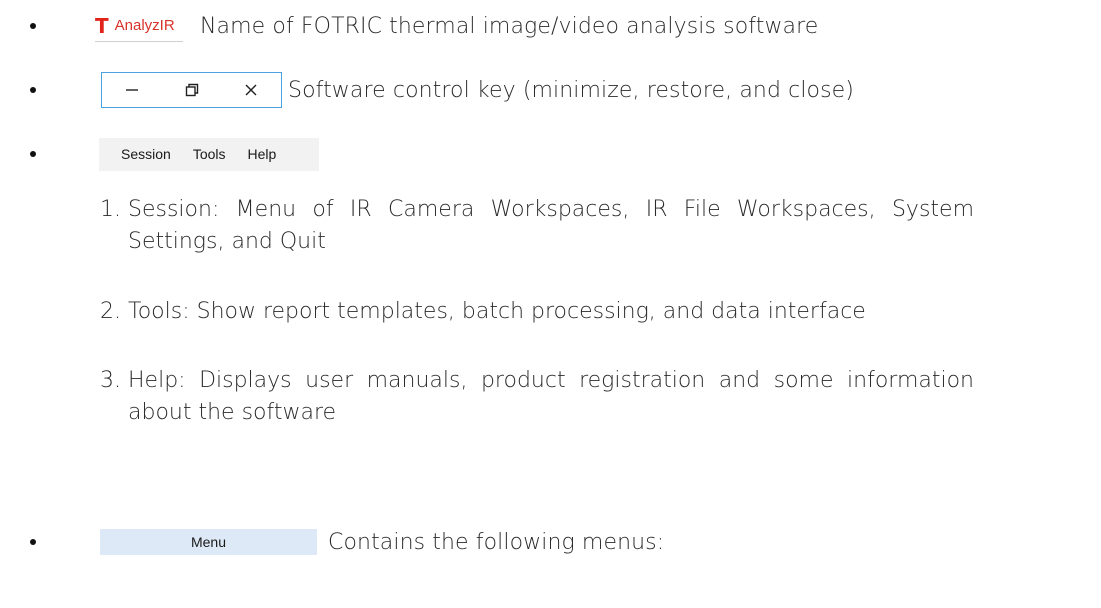  I want to click on menu-item-session: Session, so click(146, 154).